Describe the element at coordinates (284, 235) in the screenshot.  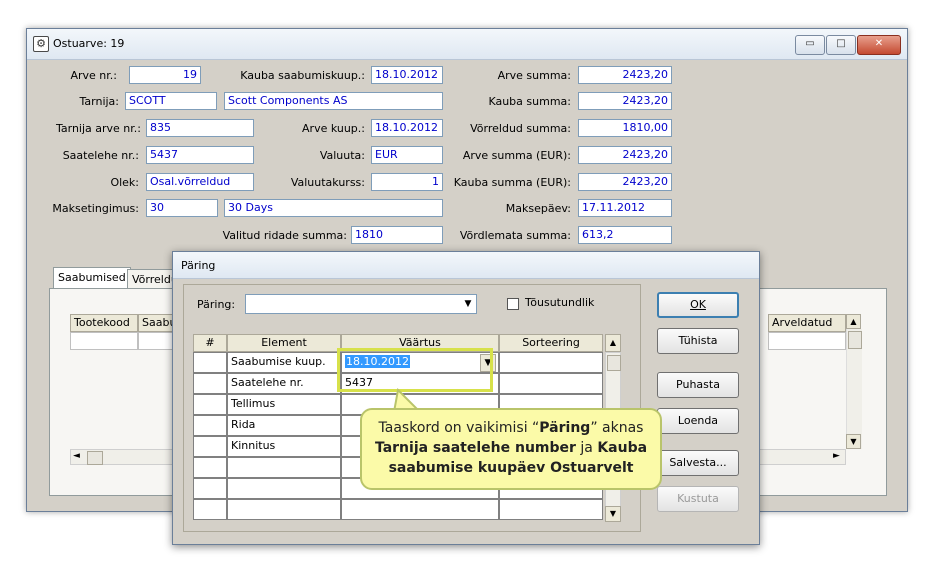
I see `valitud-ridade-summa-label: Valitud ridade summa:` at that location.